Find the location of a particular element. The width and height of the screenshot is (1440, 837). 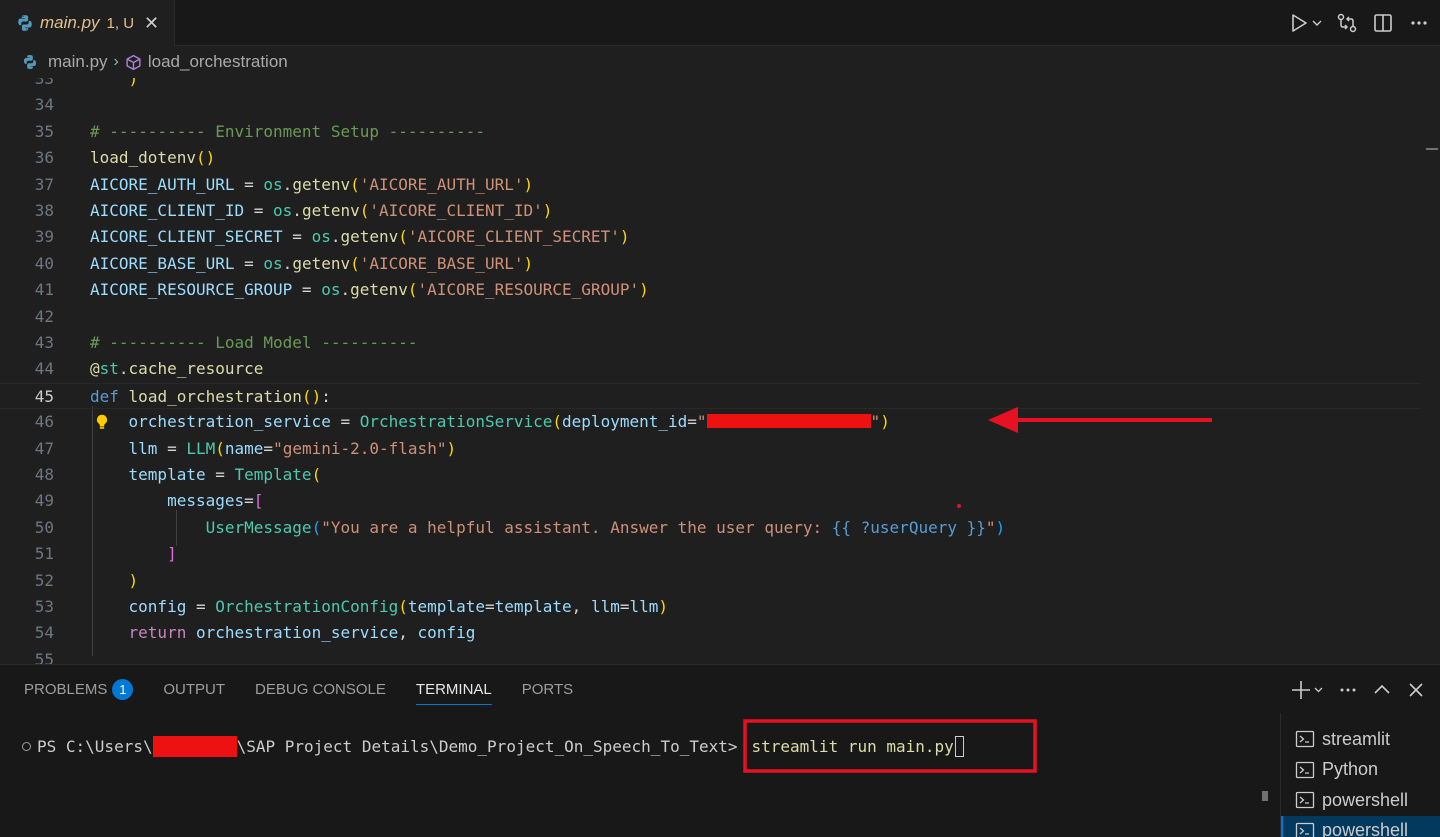

split-editor-button is located at coordinates (1383, 23).